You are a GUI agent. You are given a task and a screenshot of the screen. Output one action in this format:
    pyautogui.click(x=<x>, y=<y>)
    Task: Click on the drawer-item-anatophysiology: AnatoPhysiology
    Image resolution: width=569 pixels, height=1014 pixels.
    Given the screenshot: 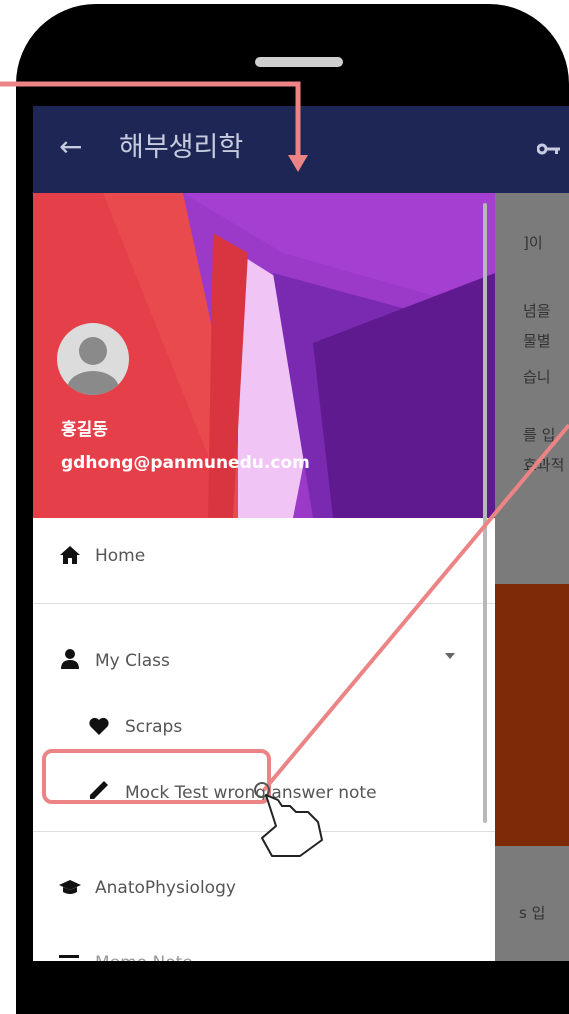 What is the action you would take?
    pyautogui.click(x=264, y=888)
    